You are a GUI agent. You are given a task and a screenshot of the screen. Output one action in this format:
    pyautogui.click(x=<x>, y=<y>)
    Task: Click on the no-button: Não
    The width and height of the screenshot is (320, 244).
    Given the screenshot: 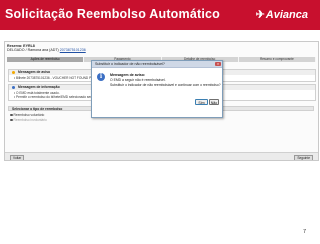 What is the action you would take?
    pyautogui.click(x=214, y=102)
    